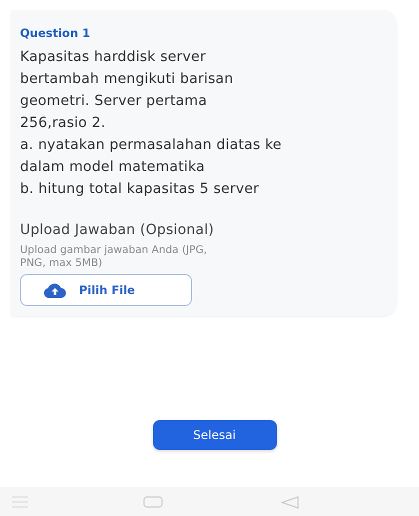 The image size is (419, 516). Describe the element at coordinates (56, 33) in the screenshot. I see `question-label: Question 1` at that location.